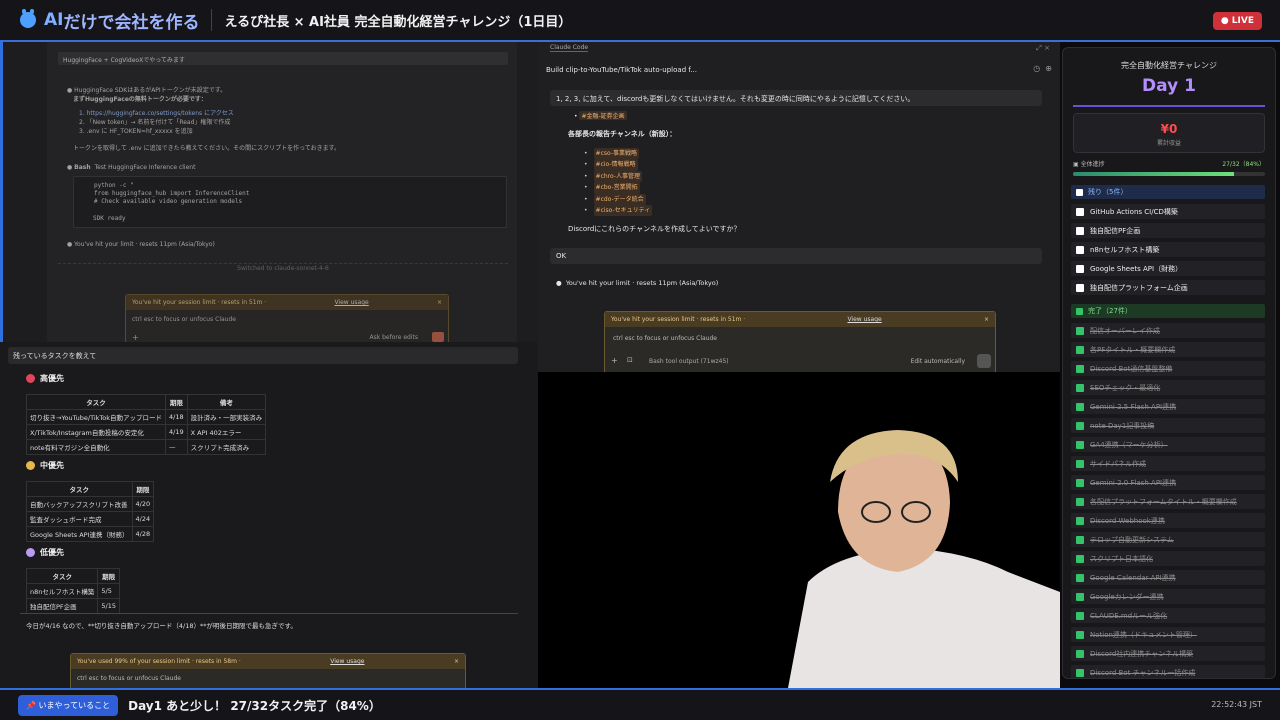 The image size is (1280, 720). Describe the element at coordinates (1163, 501) in the screenshot. I see `task-label: 各配信プラットフォームタイトル・概要欄作成` at that location.